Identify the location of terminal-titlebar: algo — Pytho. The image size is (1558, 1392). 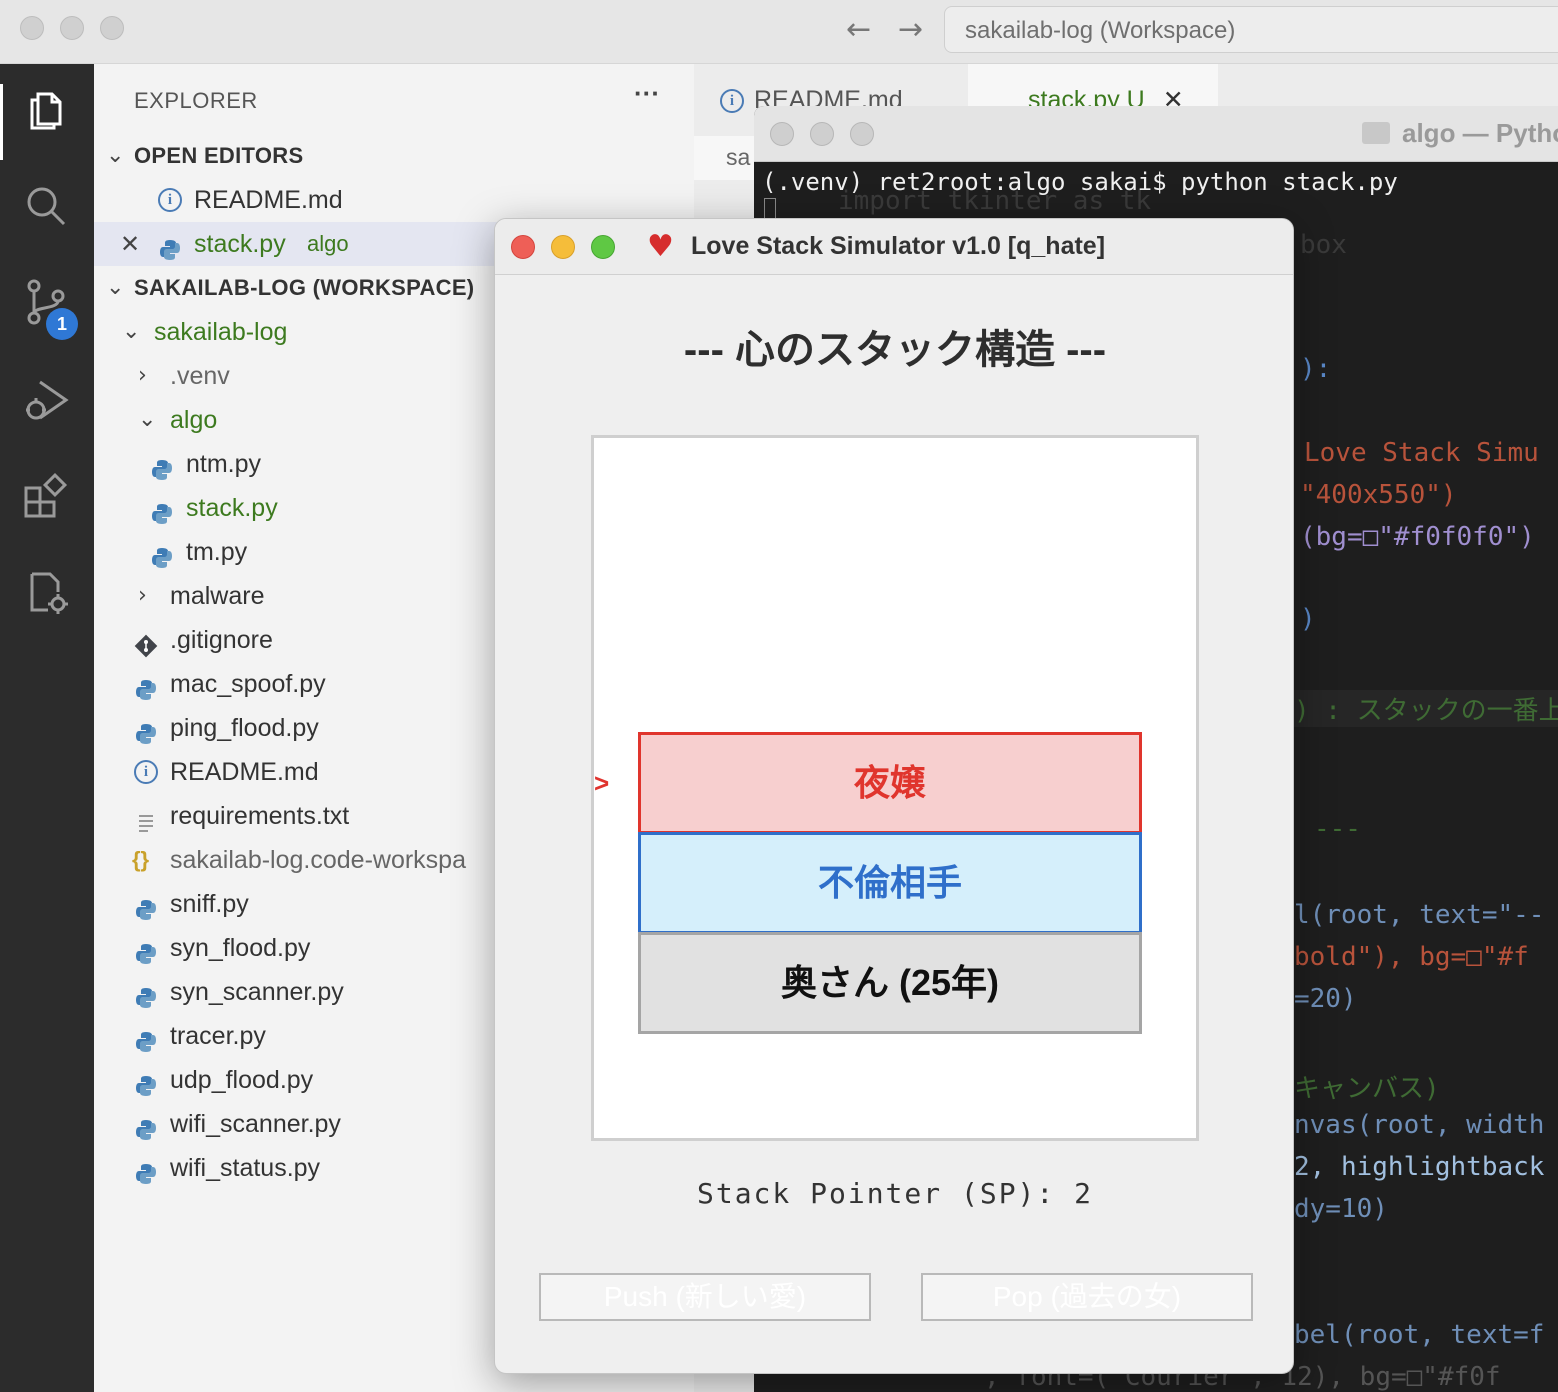
(1156, 134).